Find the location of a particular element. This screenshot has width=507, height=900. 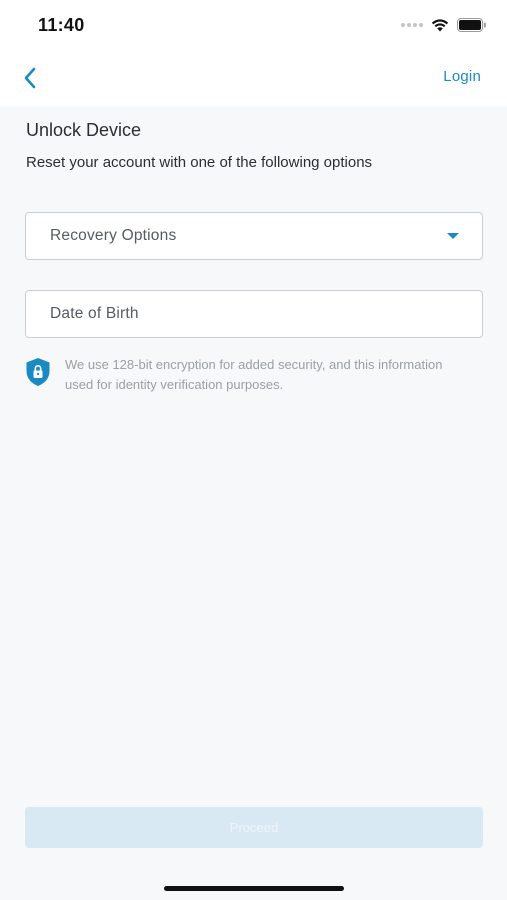

proceed-button-label: Proceed is located at coordinates (254, 827).